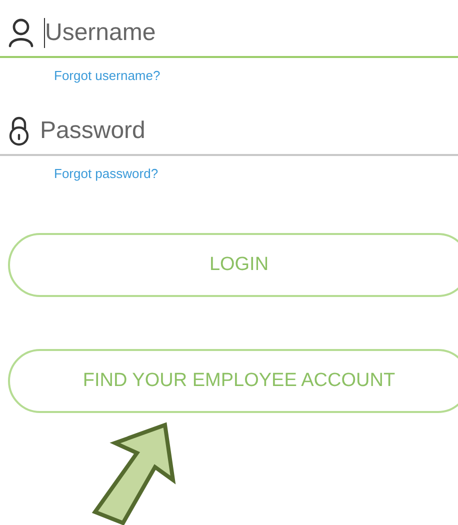 This screenshot has width=458, height=525. What do you see at coordinates (44, 33) in the screenshot?
I see `text-cursor` at bounding box center [44, 33].